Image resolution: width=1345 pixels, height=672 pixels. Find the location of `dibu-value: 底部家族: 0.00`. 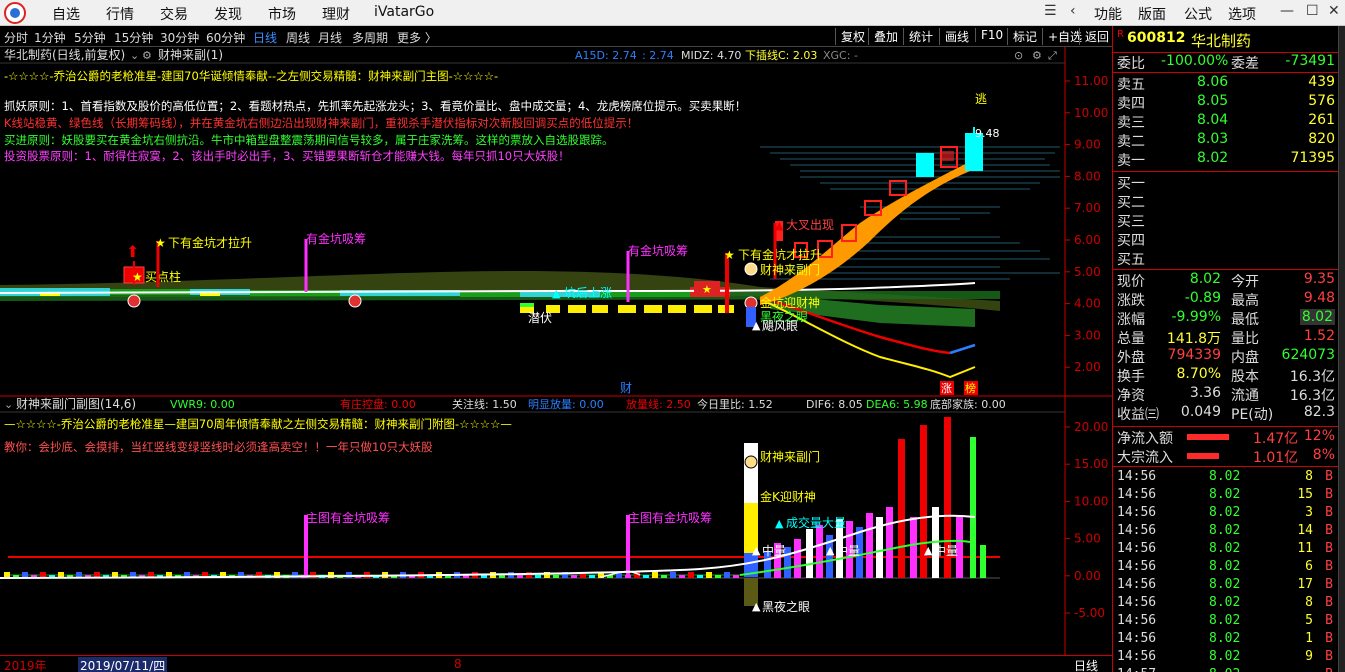

dibu-value: 底部家族: 0.00 is located at coordinates (968, 404).